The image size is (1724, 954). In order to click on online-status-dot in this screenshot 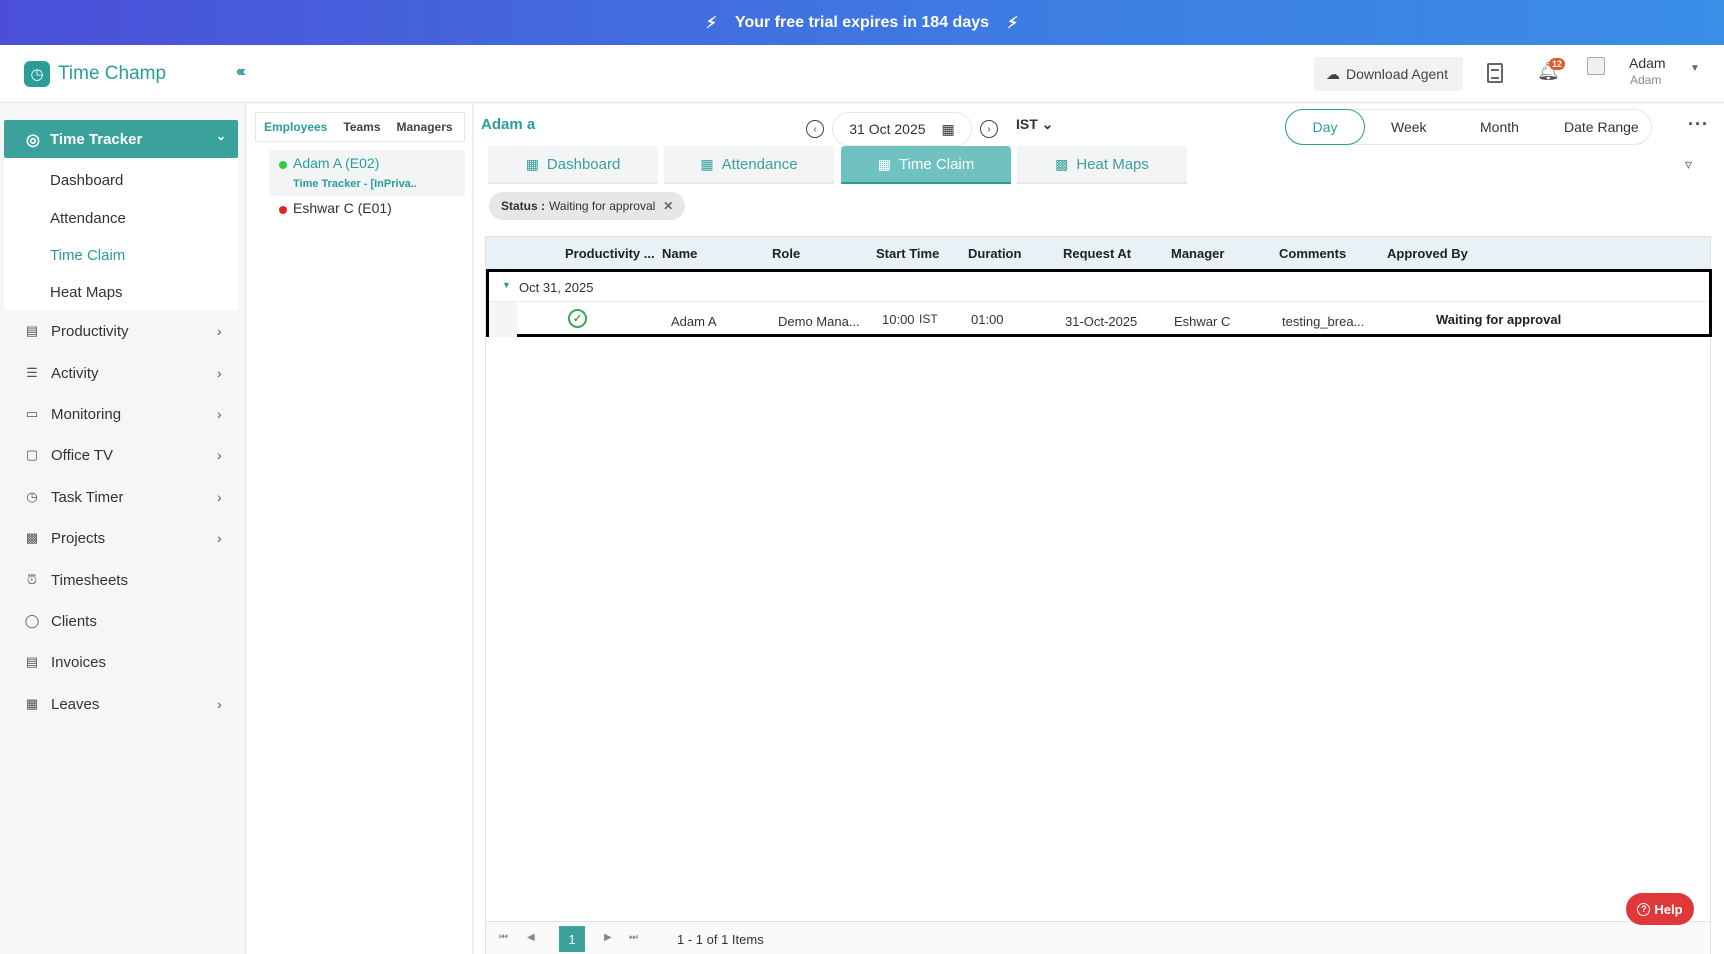, I will do `click(283, 165)`.